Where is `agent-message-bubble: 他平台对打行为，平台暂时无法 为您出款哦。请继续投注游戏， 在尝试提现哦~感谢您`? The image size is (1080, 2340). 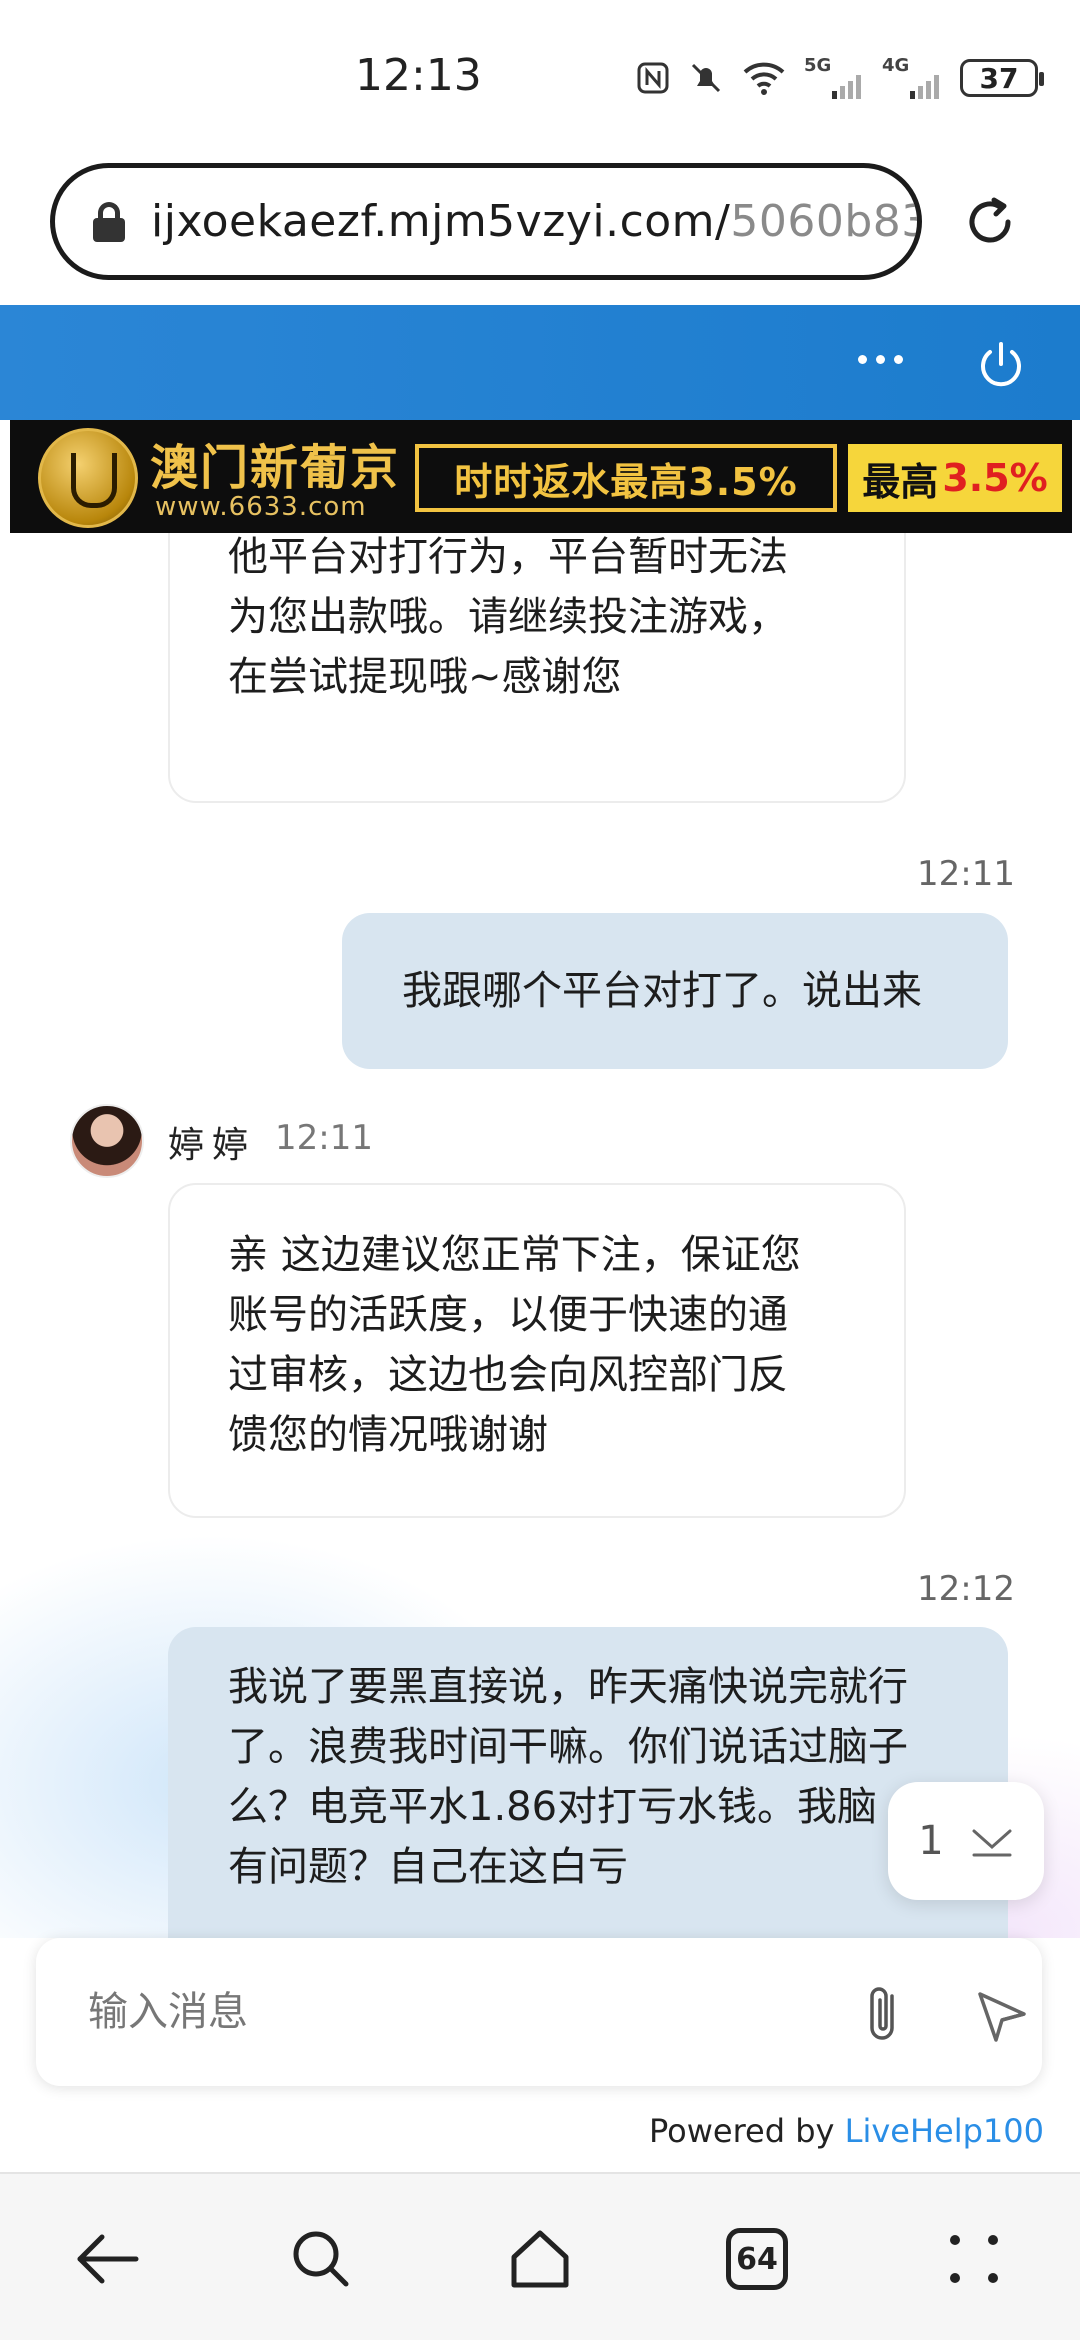
agent-message-bubble: 他平台对打行为，平台暂时无法 为您出款哦。请继续投注游戏， 在尝试提现哦~感谢您 is located at coordinates (537, 668).